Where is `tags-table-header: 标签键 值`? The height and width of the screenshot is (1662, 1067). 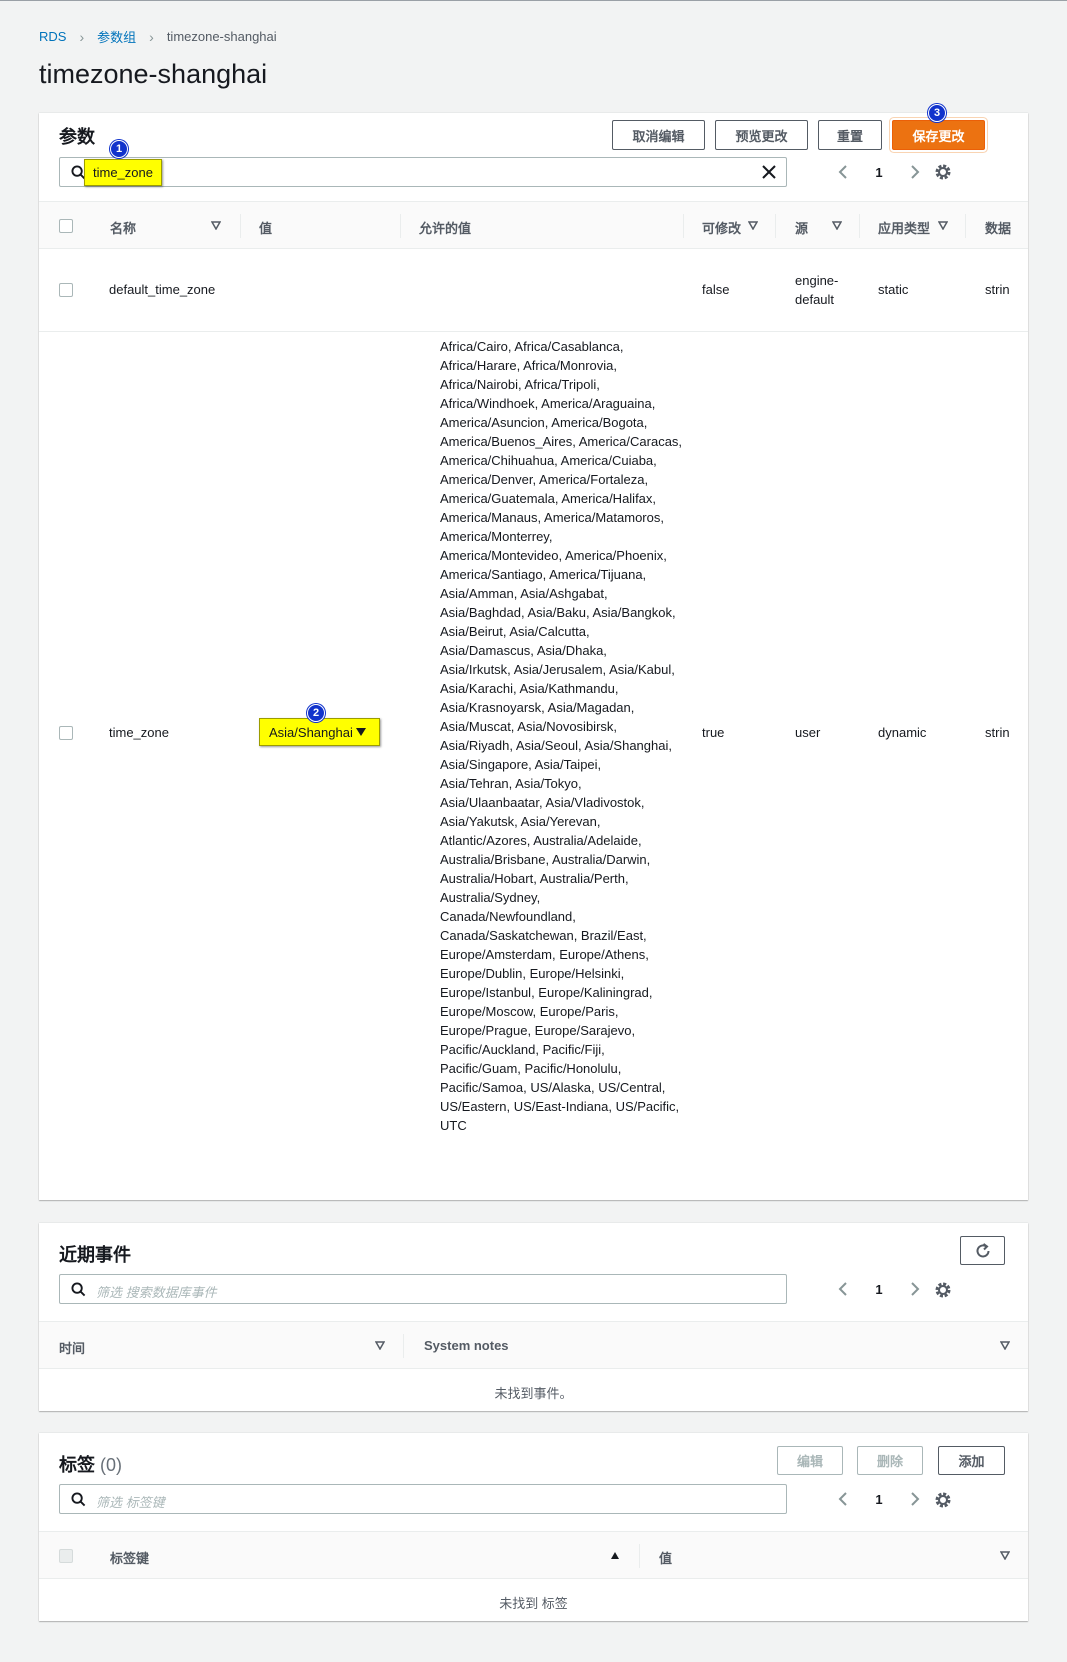
tags-table-header: 标签键 值 is located at coordinates (533, 1555).